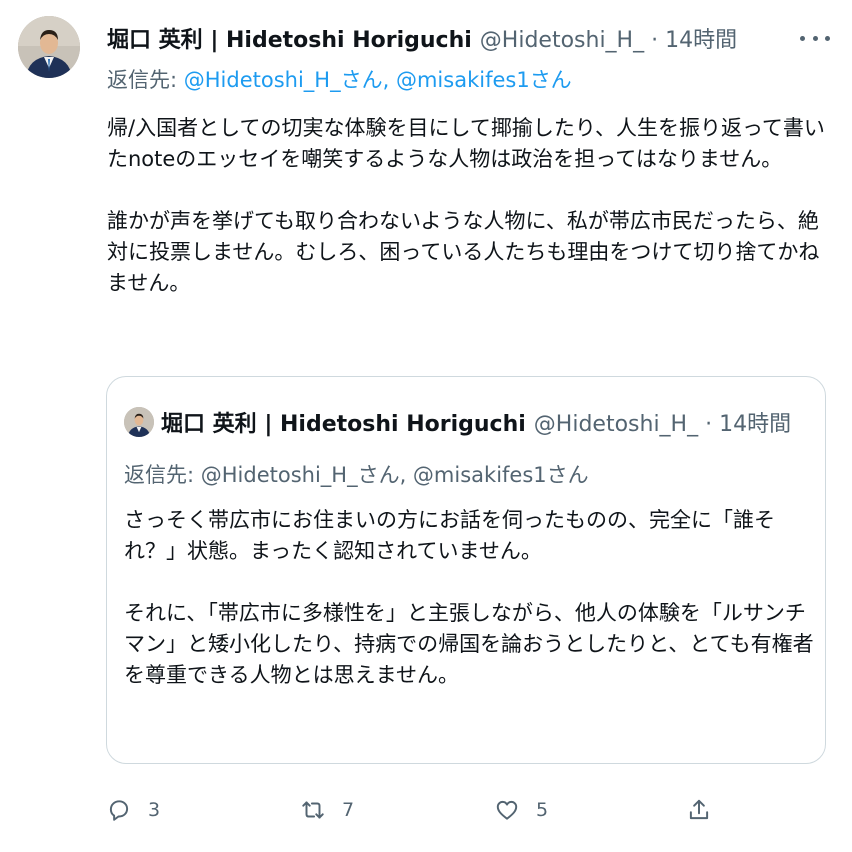 The height and width of the screenshot is (852, 852). I want to click on share-button, so click(699, 810).